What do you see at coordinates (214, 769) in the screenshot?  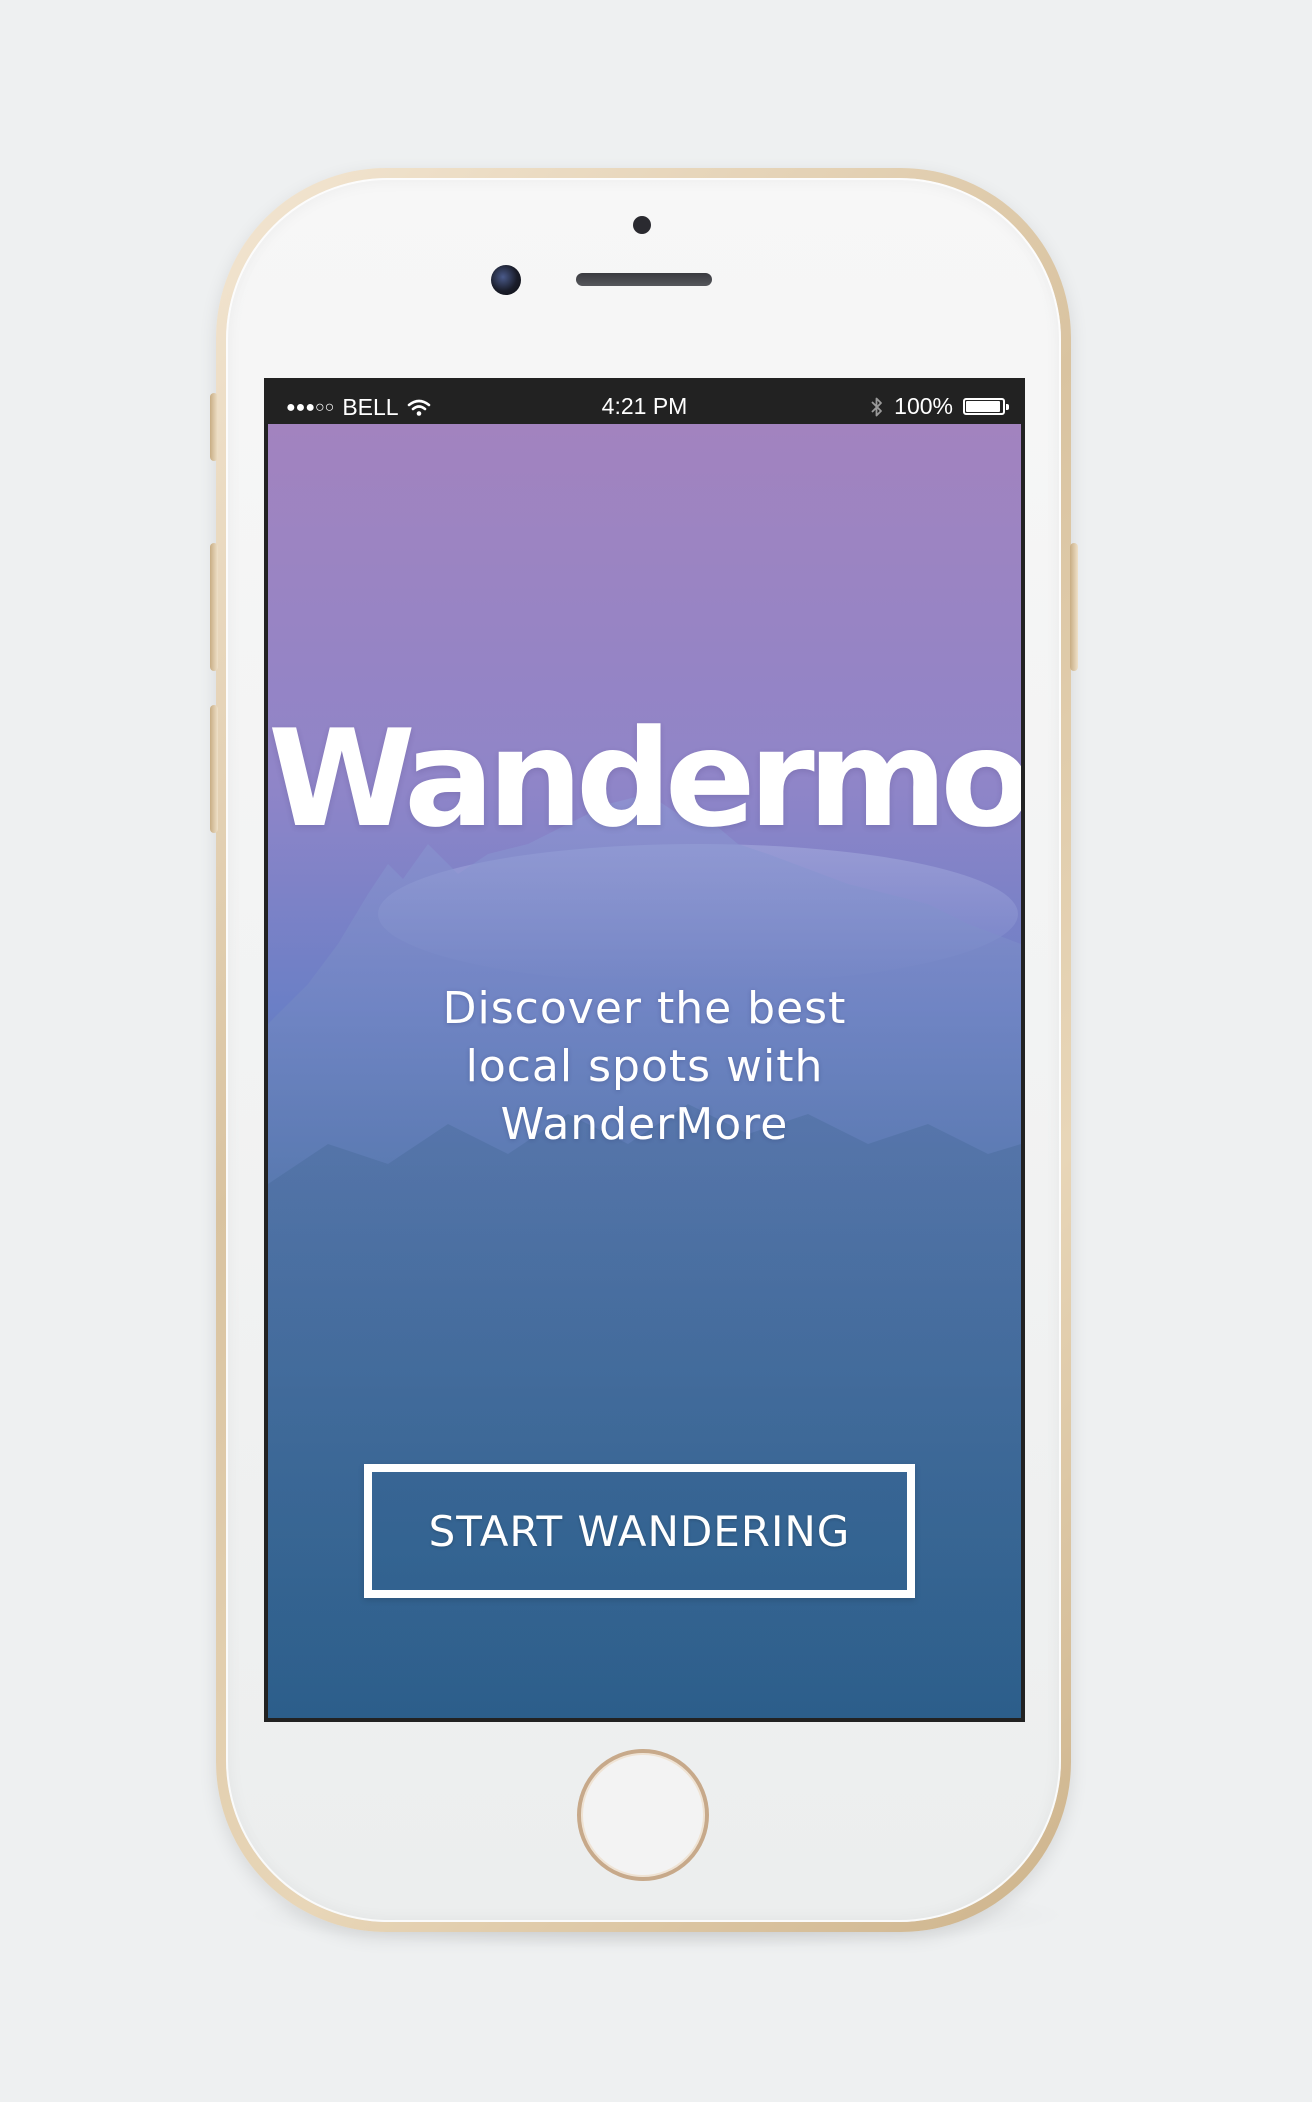 I see `volume-down-button` at bounding box center [214, 769].